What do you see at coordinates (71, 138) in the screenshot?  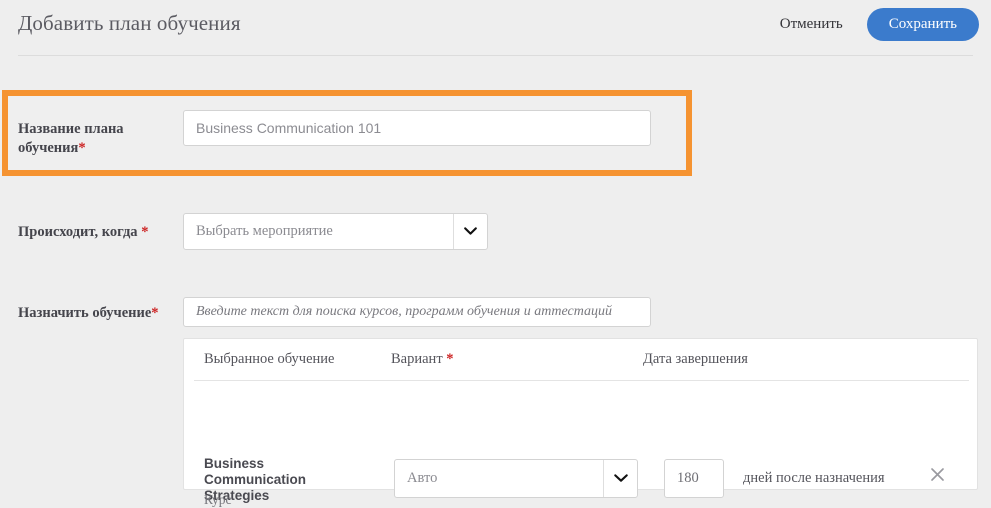 I see `plan-name-label-text: Название плана обучения` at bounding box center [71, 138].